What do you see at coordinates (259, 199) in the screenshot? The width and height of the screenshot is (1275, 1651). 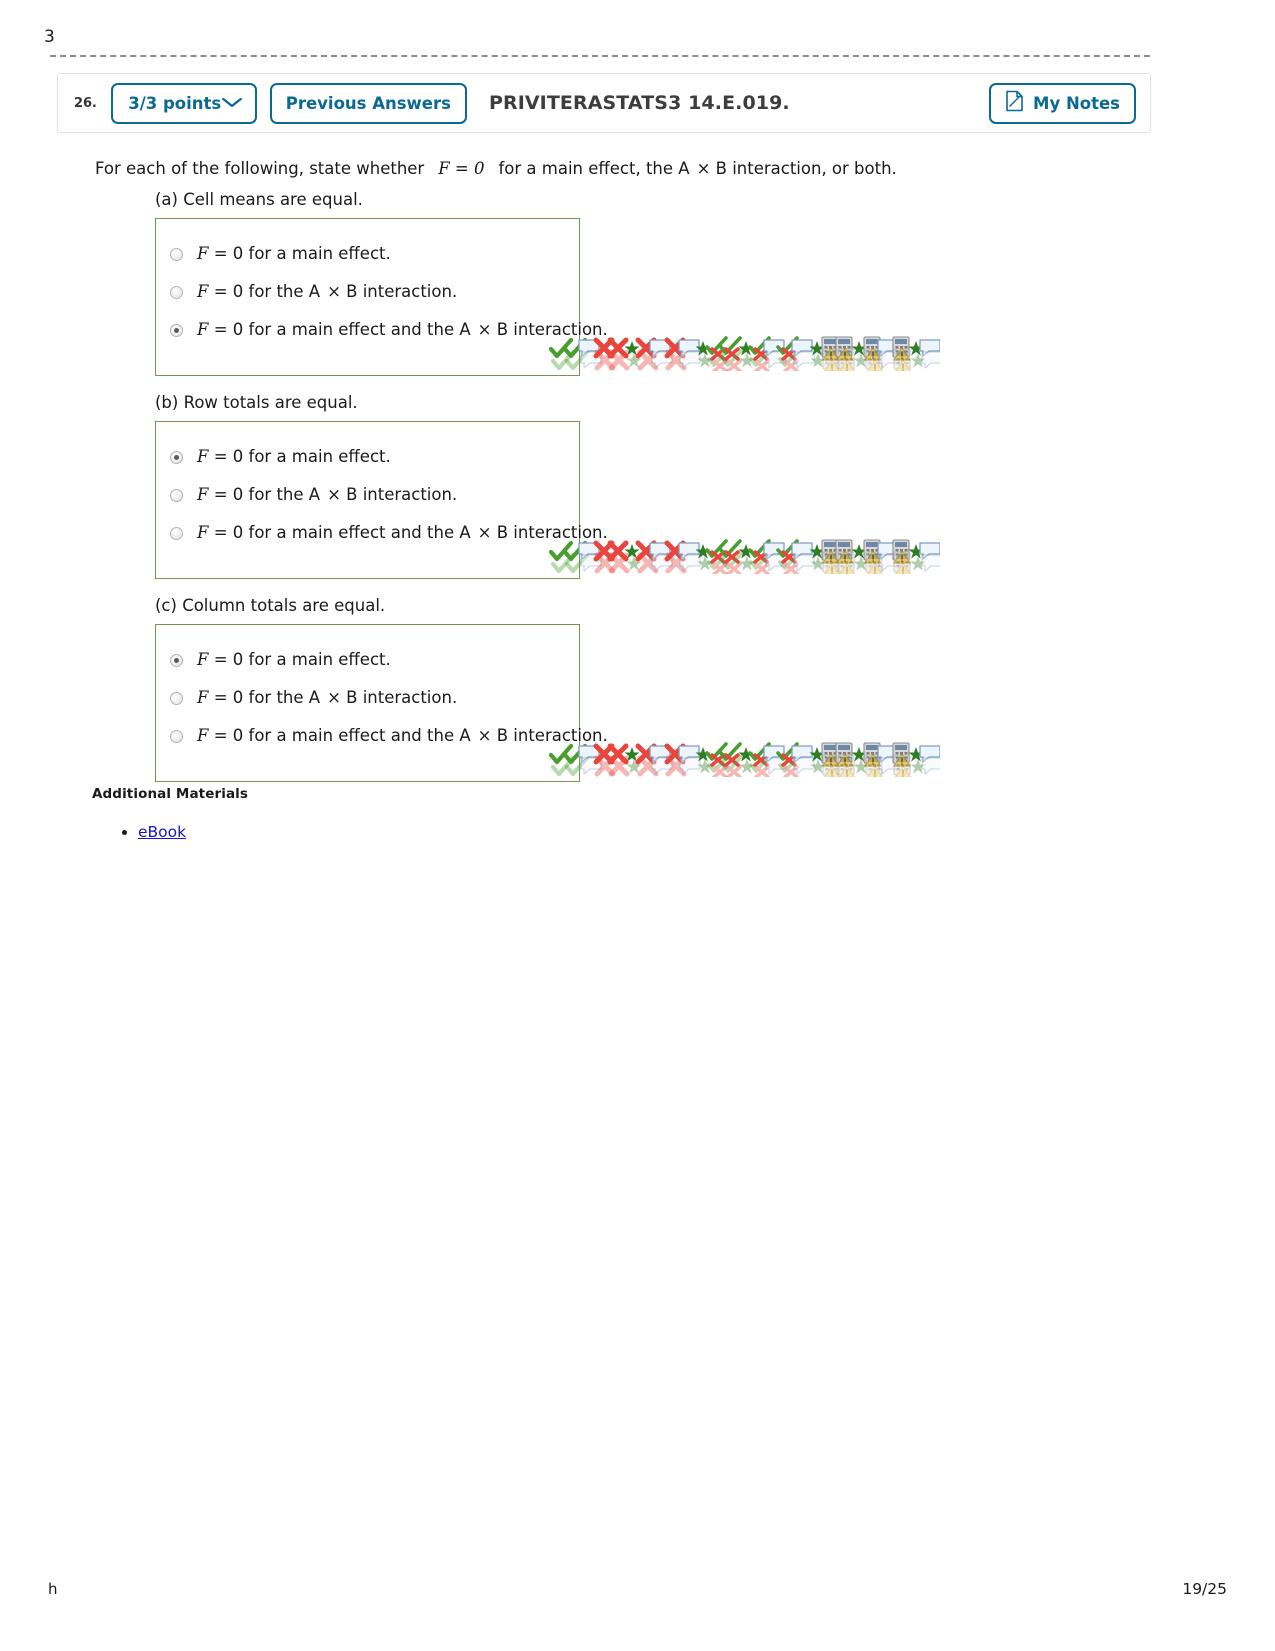 I see `subquestion-label: (a) Cell means are equal.` at bounding box center [259, 199].